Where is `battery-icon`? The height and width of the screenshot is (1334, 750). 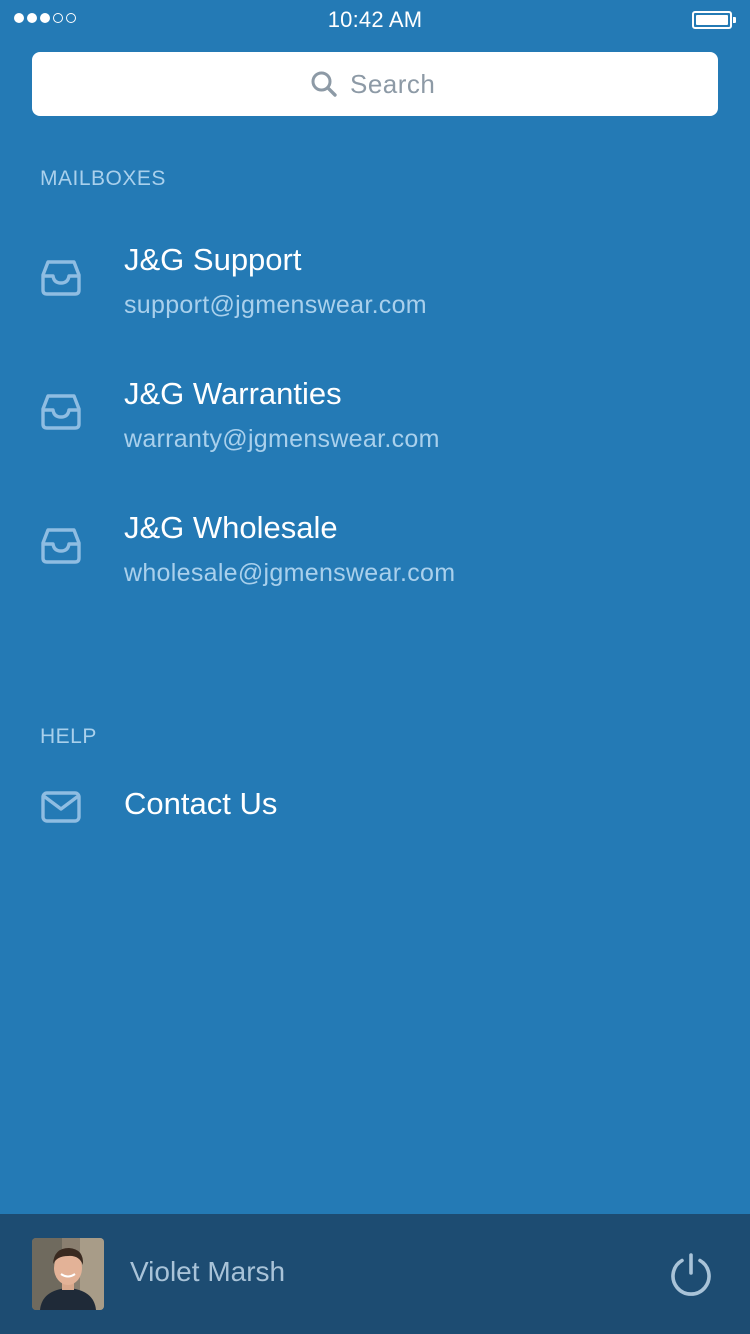 battery-icon is located at coordinates (714, 20).